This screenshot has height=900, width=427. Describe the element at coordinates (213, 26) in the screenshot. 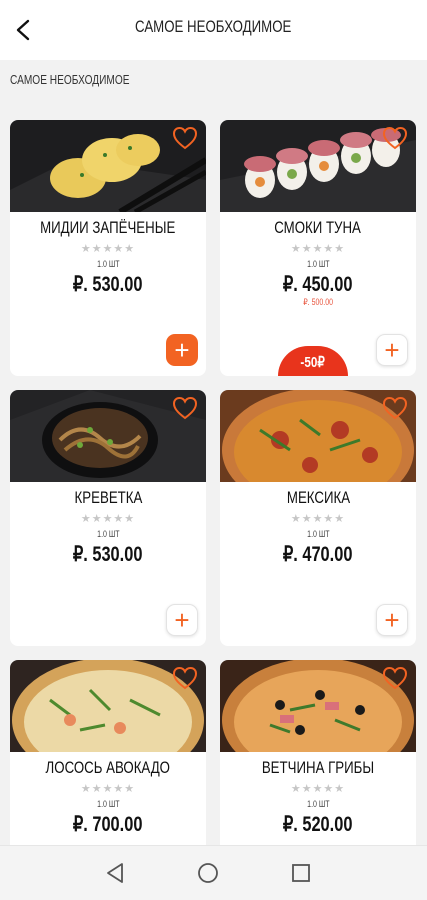

I see `page-title: САМОЕ НЕОБХОДИМОЕ` at that location.